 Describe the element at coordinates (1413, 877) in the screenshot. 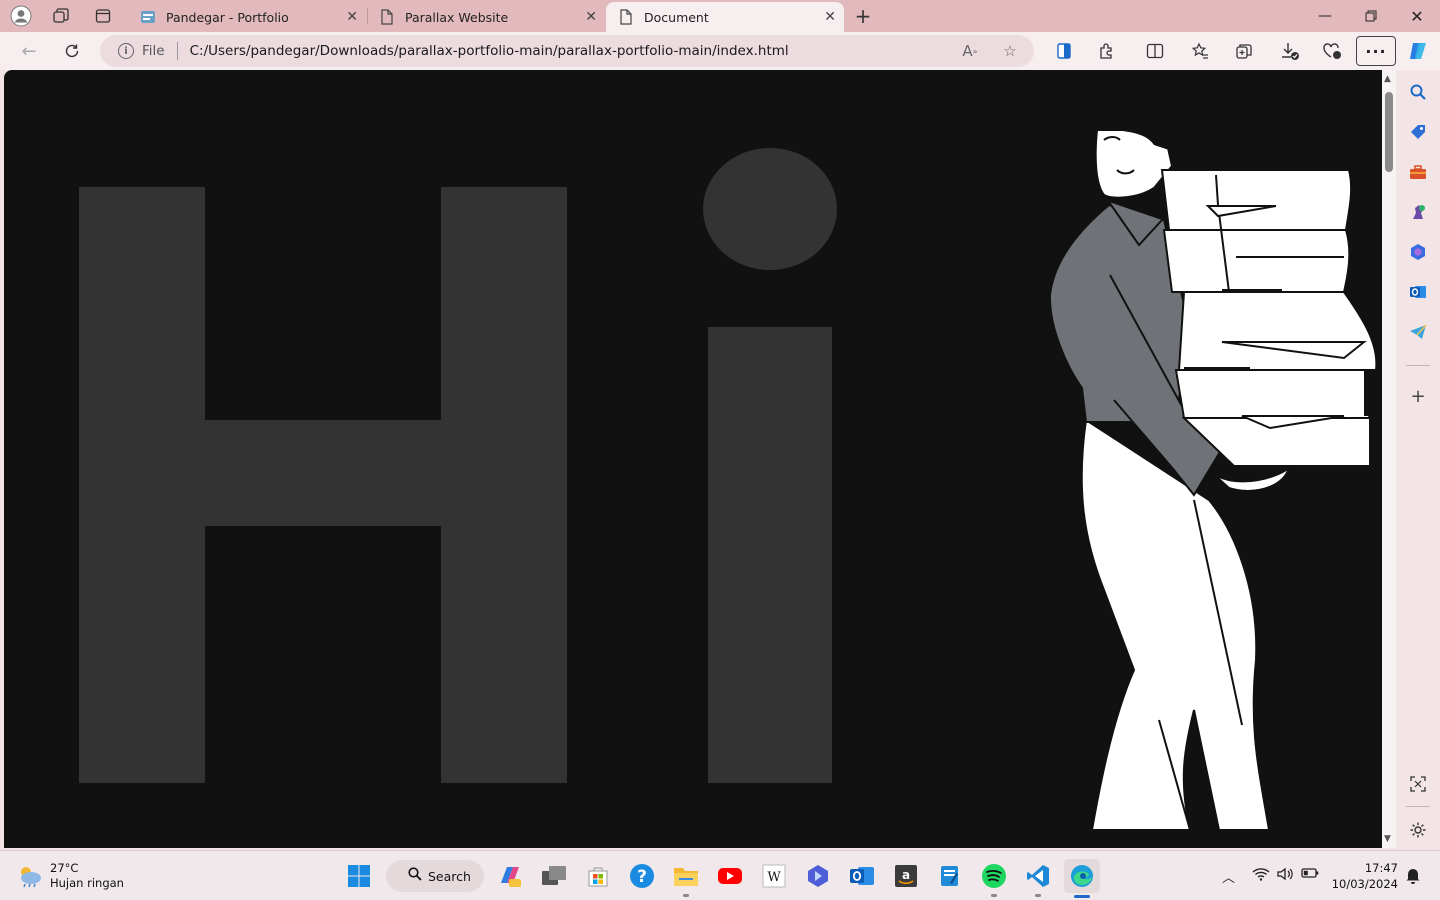

I see `notification-bell-icon` at that location.